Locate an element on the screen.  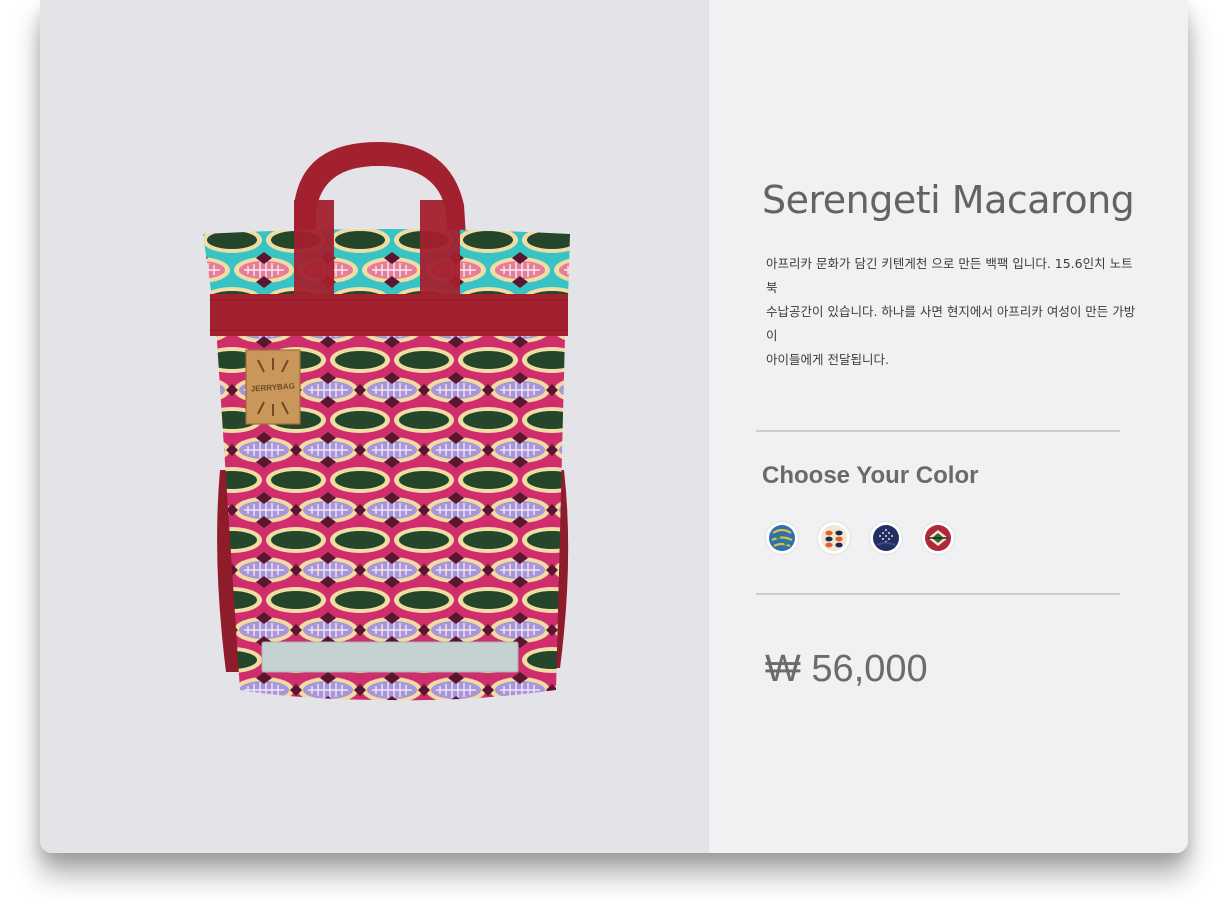
red-green-pattern-swatch is located at coordinates (938, 538).